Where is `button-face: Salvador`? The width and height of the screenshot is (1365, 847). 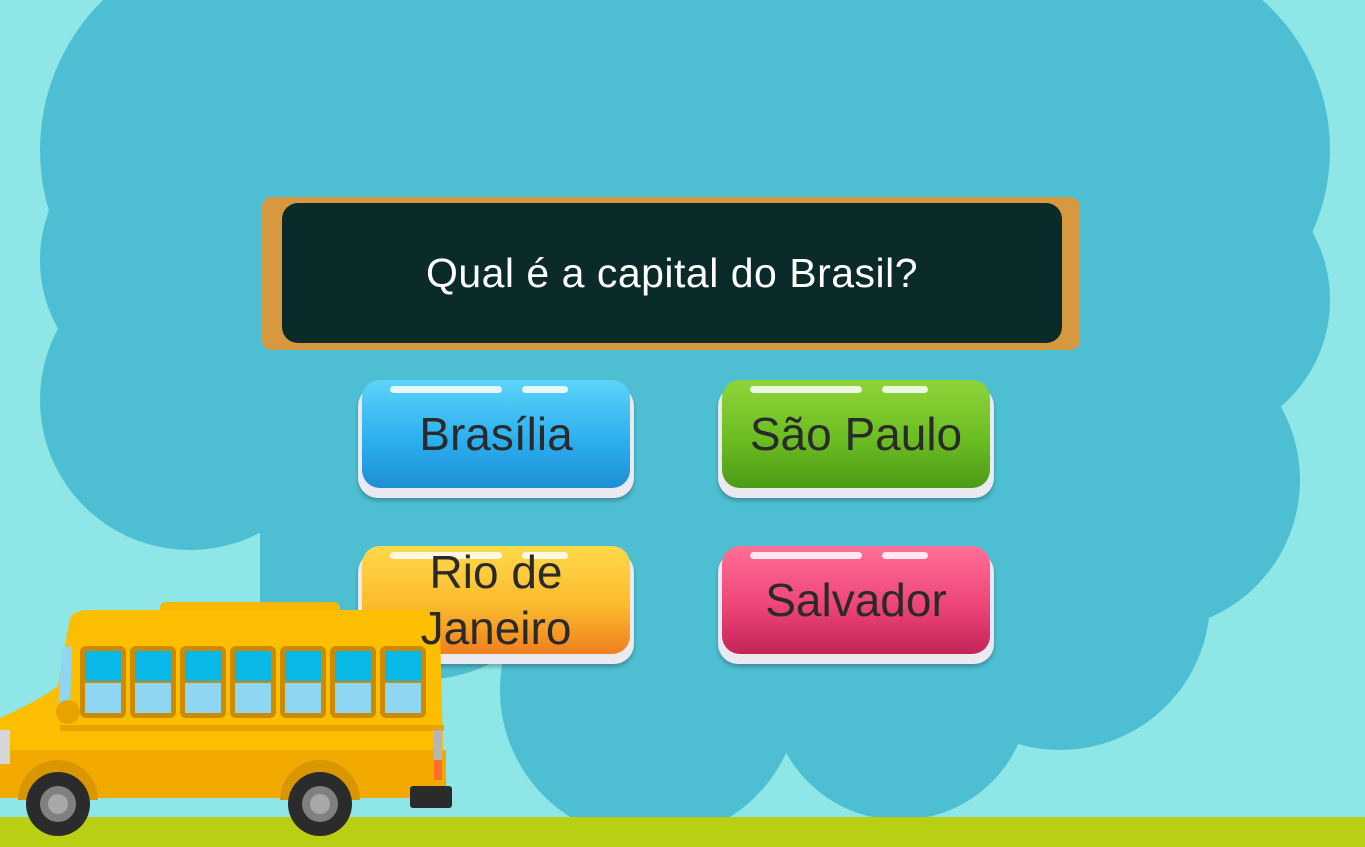
button-face: Salvador is located at coordinates (856, 600).